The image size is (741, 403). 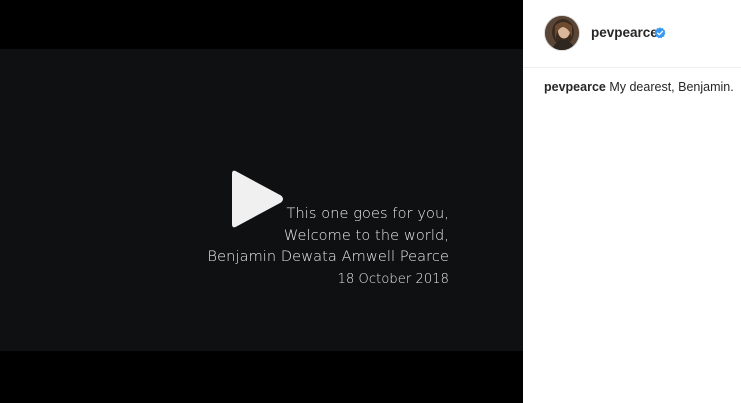 I want to click on caption-line-3: Benjamin Dewata Amwell Pearce, so click(x=328, y=257).